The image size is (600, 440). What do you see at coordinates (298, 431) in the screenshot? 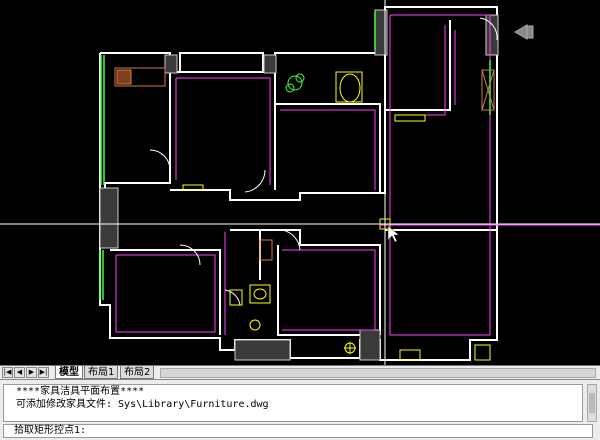
I see `command-input-row: 拾取矩形控点1:` at bounding box center [298, 431].